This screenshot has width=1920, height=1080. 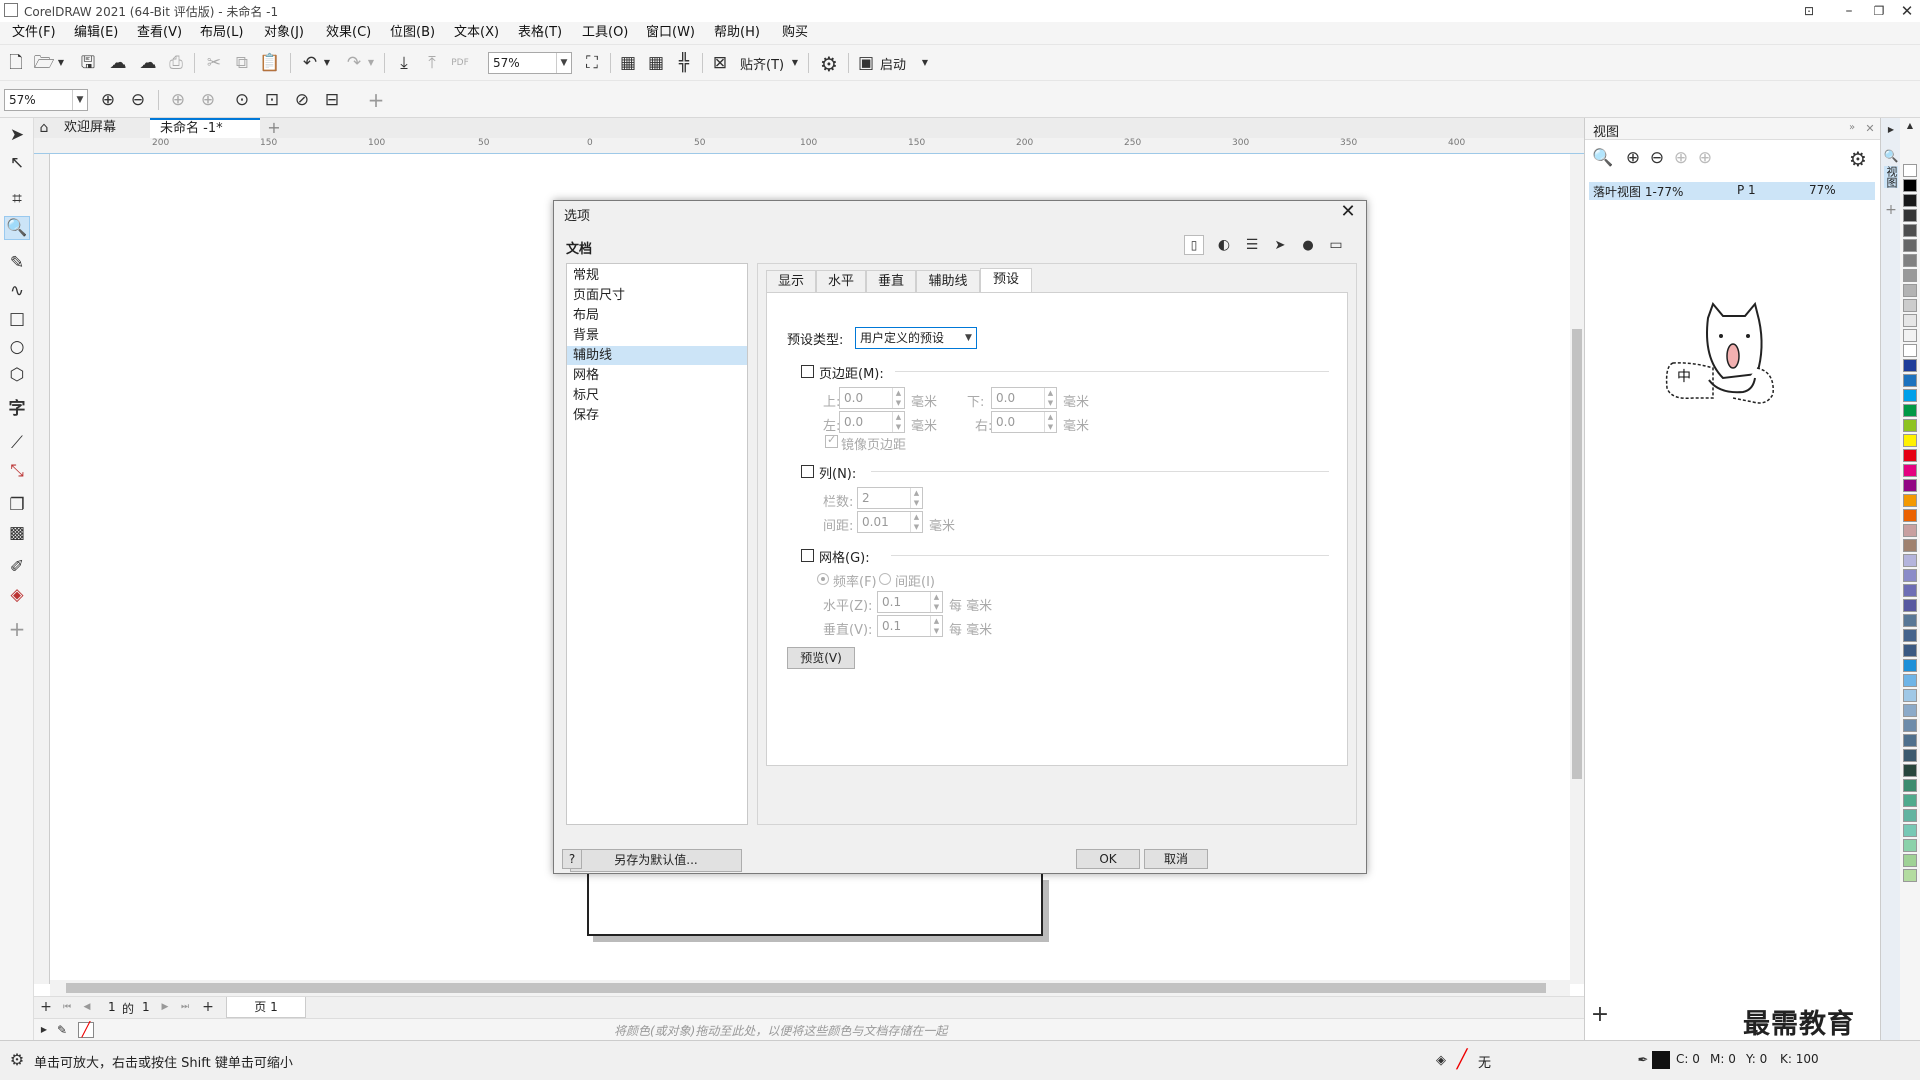 What do you see at coordinates (885, 579) in the screenshot?
I see `grid-interval-radio` at bounding box center [885, 579].